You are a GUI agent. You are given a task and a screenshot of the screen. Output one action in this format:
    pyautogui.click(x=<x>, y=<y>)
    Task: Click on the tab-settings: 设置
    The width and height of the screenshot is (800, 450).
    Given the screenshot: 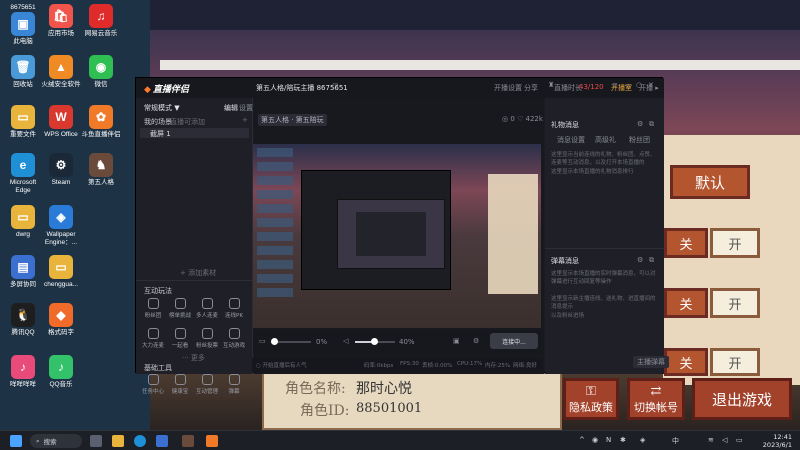 What is the action you would take?
    pyautogui.click(x=246, y=108)
    